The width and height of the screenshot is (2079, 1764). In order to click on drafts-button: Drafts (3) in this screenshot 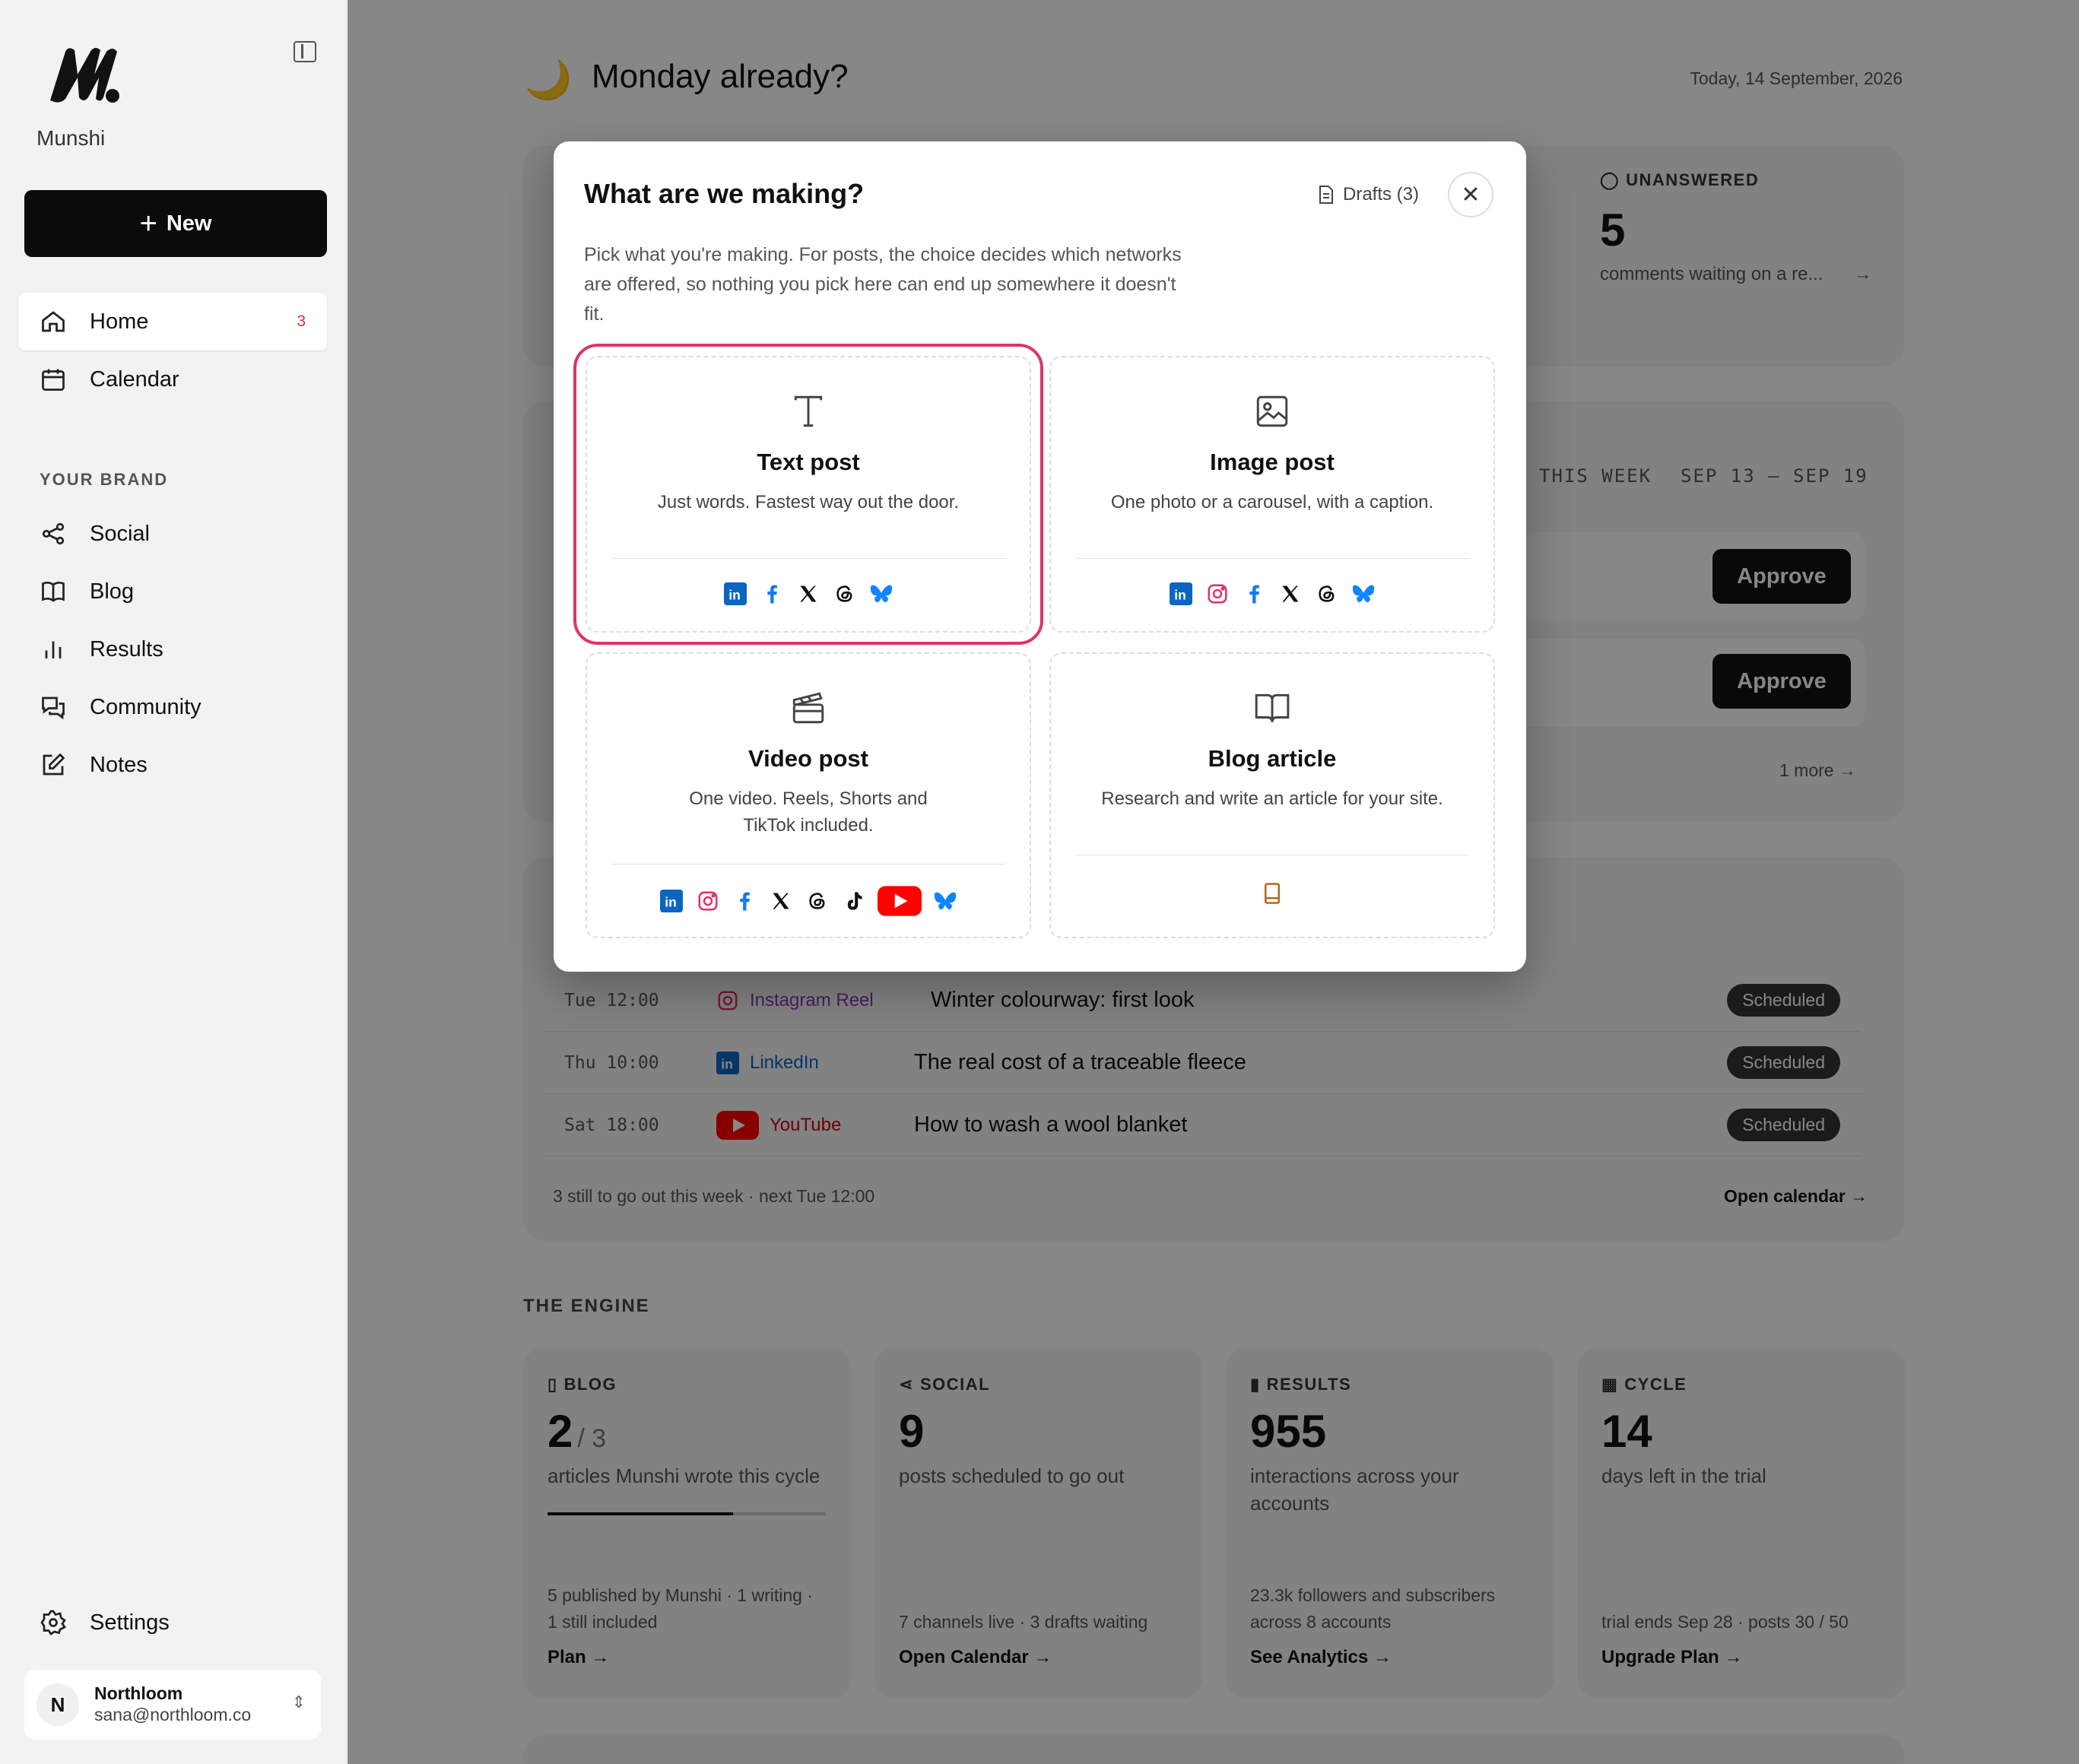, I will do `click(1368, 195)`.